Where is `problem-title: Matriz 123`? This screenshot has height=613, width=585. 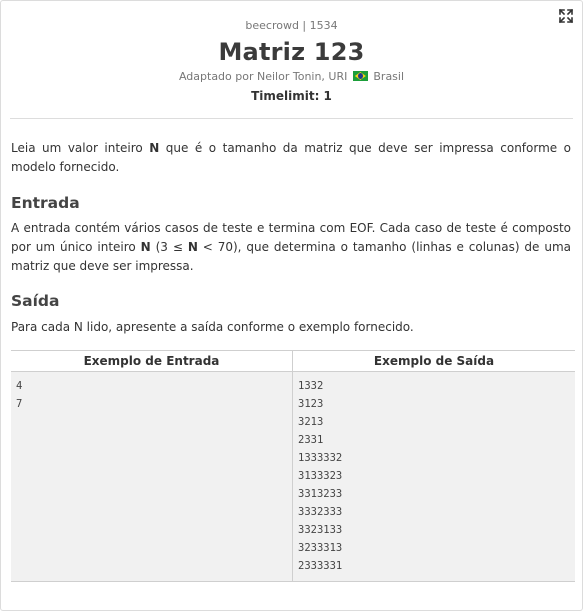
problem-title: Matriz 123 is located at coordinates (291, 52).